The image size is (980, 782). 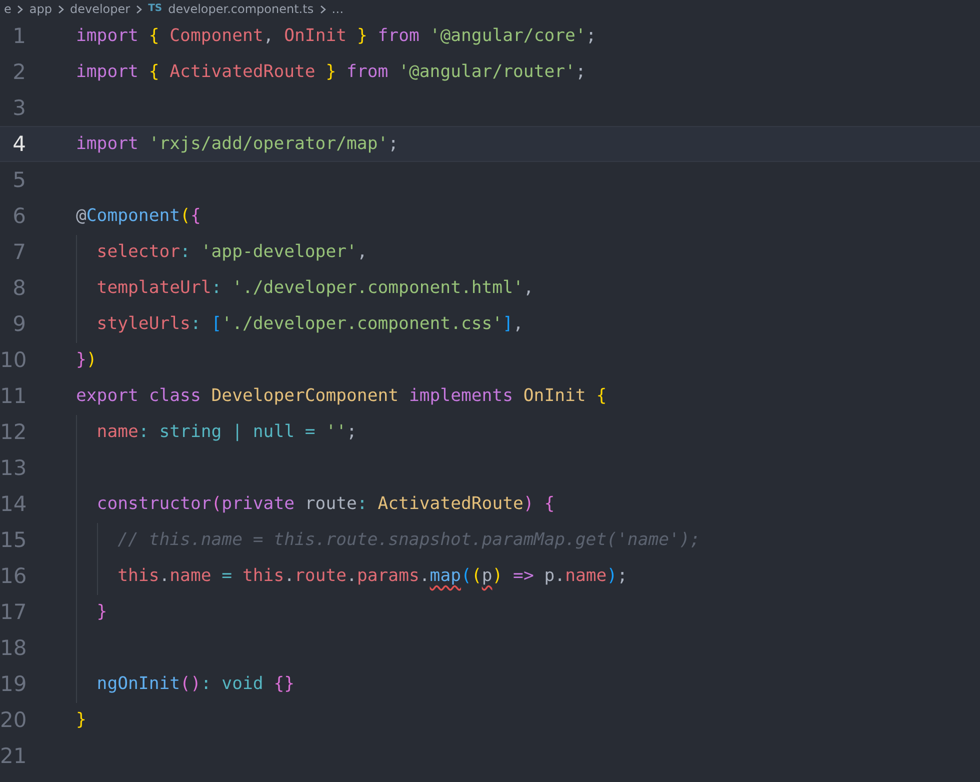 What do you see at coordinates (13, 612) in the screenshot?
I see `line-number: 17` at bounding box center [13, 612].